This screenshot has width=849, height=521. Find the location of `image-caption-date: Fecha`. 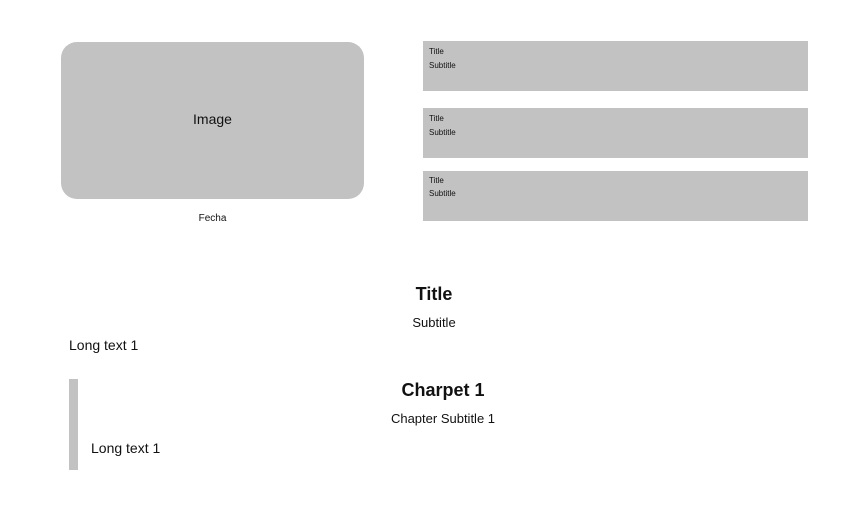

image-caption-date: Fecha is located at coordinates (212, 218).